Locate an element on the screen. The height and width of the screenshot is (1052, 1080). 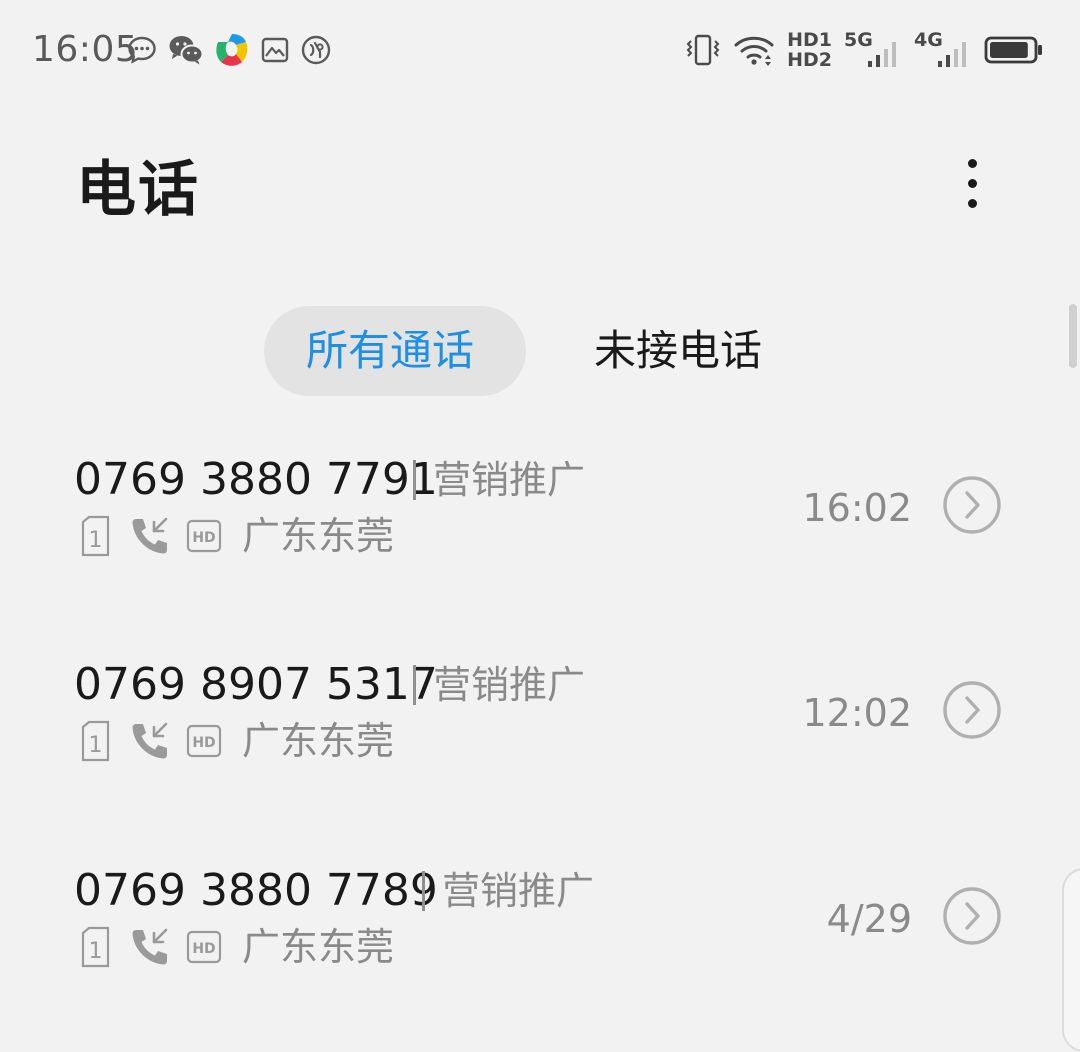
vibrate-icon is located at coordinates (703, 50).